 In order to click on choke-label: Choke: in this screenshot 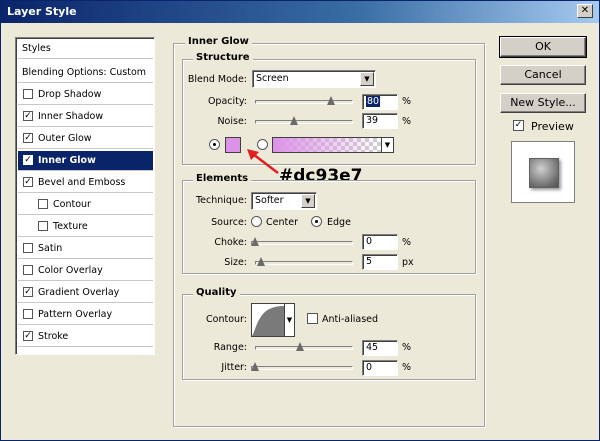, I will do `click(230, 242)`.